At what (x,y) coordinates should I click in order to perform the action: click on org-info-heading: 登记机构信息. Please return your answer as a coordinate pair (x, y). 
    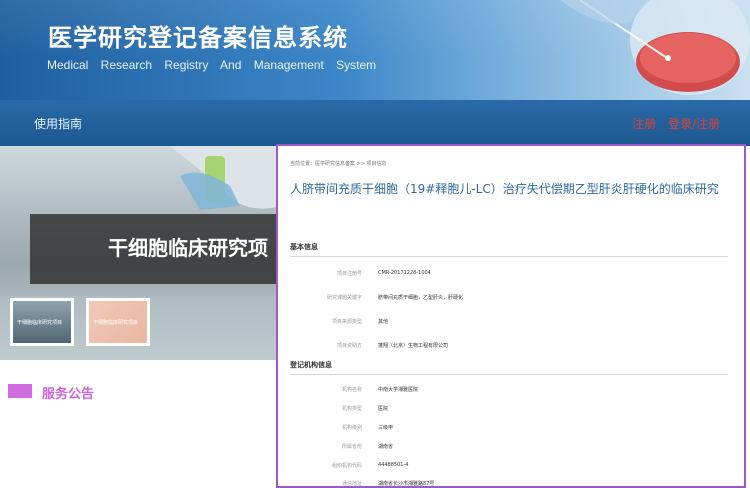
    Looking at the image, I should click on (311, 365).